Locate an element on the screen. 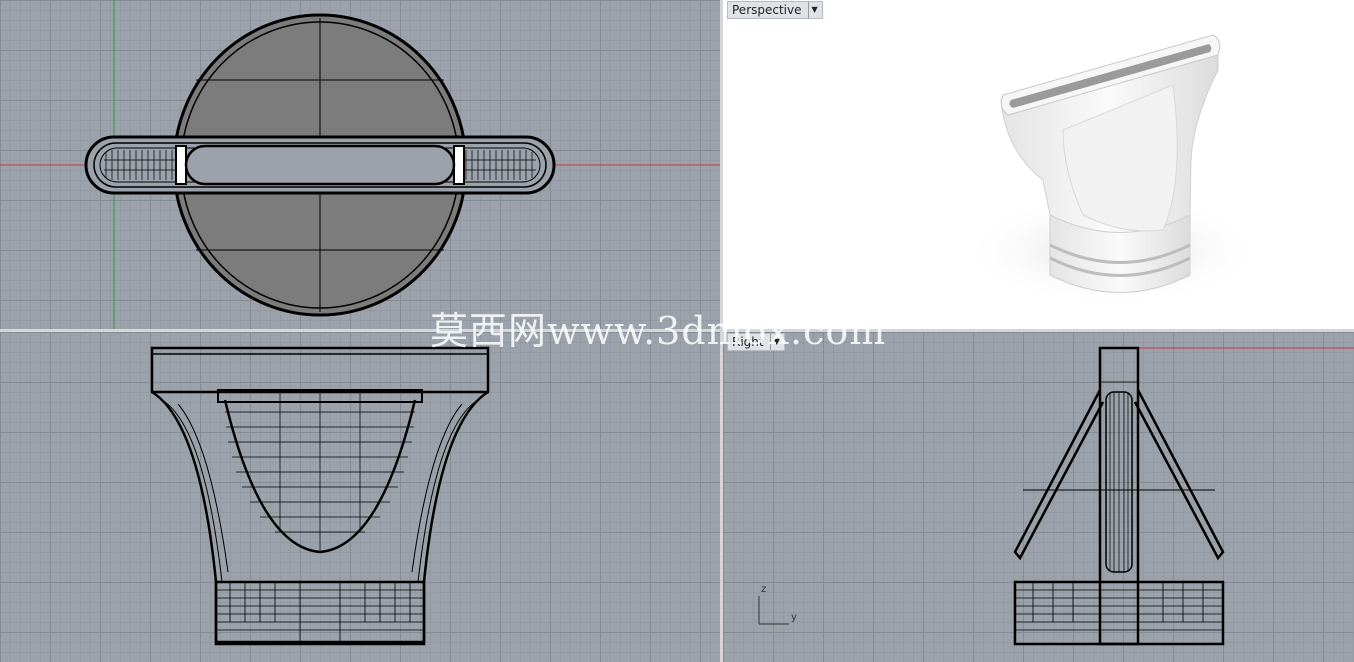 The height and width of the screenshot is (662, 1354). right-right-flare is located at coordinates (1179, 475).